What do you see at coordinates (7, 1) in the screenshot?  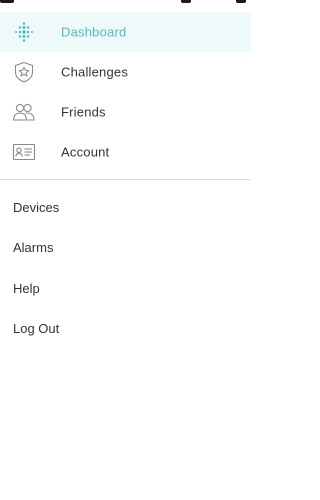 I see `status-bar-glyph-left` at bounding box center [7, 1].